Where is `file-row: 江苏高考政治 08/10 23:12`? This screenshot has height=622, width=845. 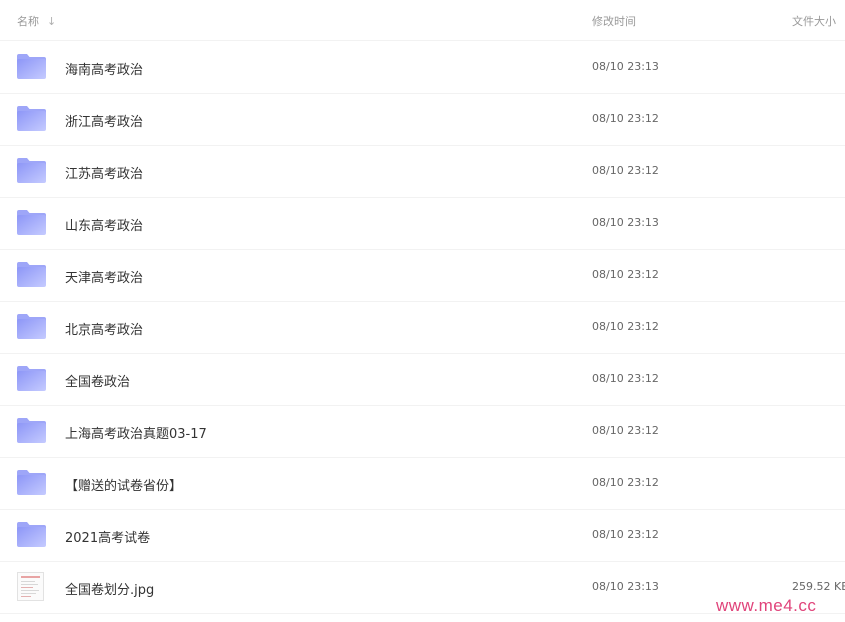
file-row: 江苏高考政治 08/10 23:12 is located at coordinates (422, 171).